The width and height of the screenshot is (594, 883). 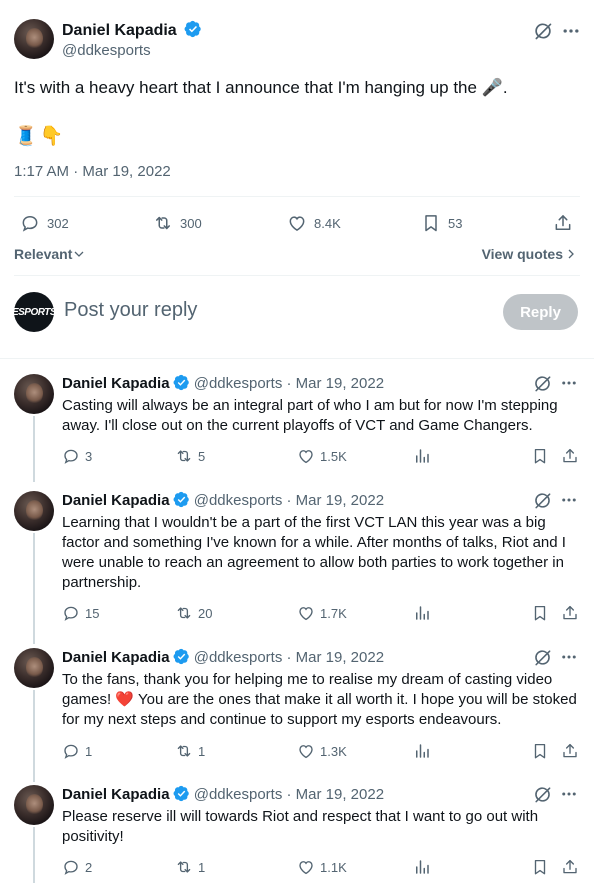 What do you see at coordinates (34, 39) in the screenshot?
I see `author-avatar` at bounding box center [34, 39].